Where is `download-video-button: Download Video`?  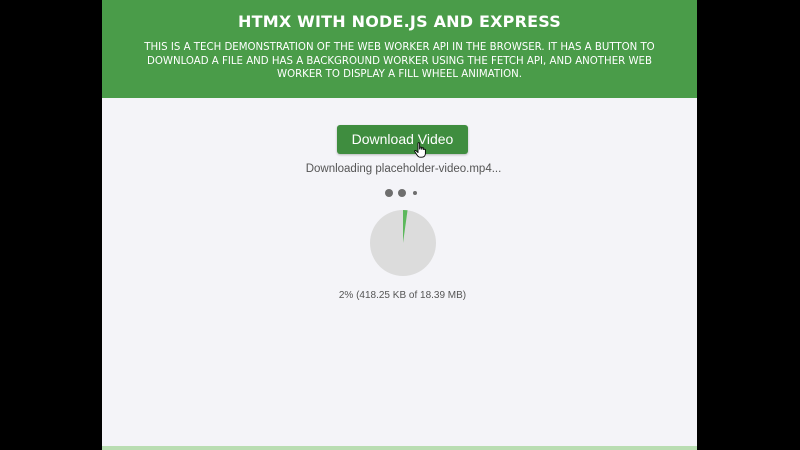 download-video-button: Download Video is located at coordinates (402, 139).